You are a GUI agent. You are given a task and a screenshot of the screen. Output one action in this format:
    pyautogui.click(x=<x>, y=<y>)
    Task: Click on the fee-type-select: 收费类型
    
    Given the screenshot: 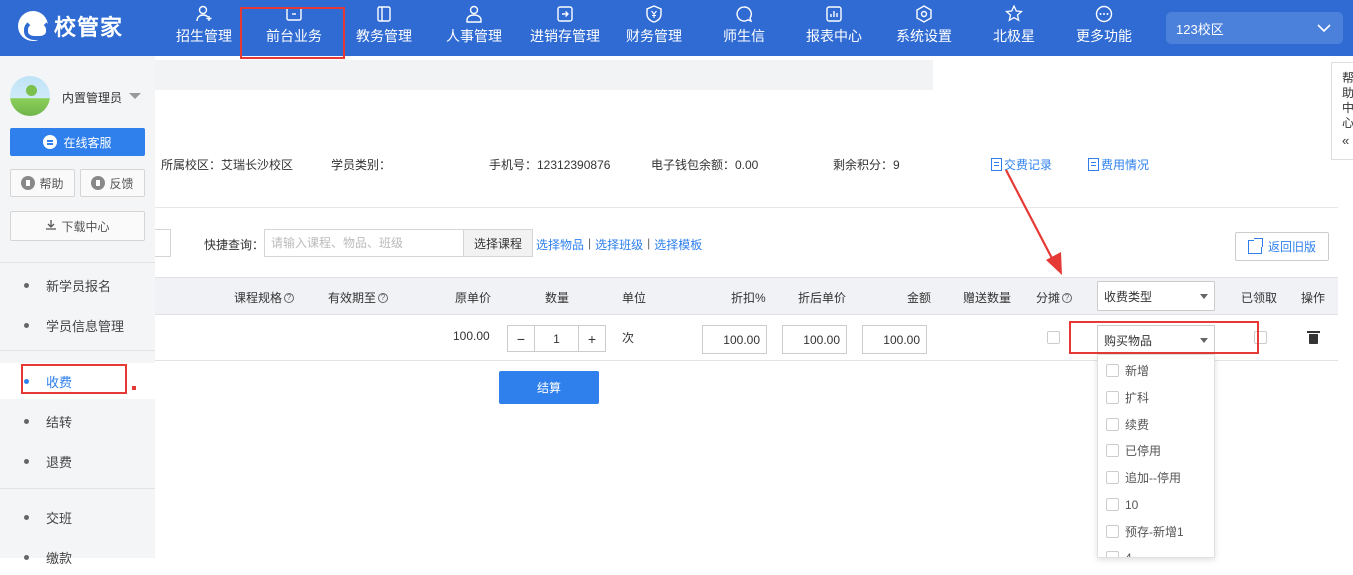 What is the action you would take?
    pyautogui.click(x=1156, y=296)
    